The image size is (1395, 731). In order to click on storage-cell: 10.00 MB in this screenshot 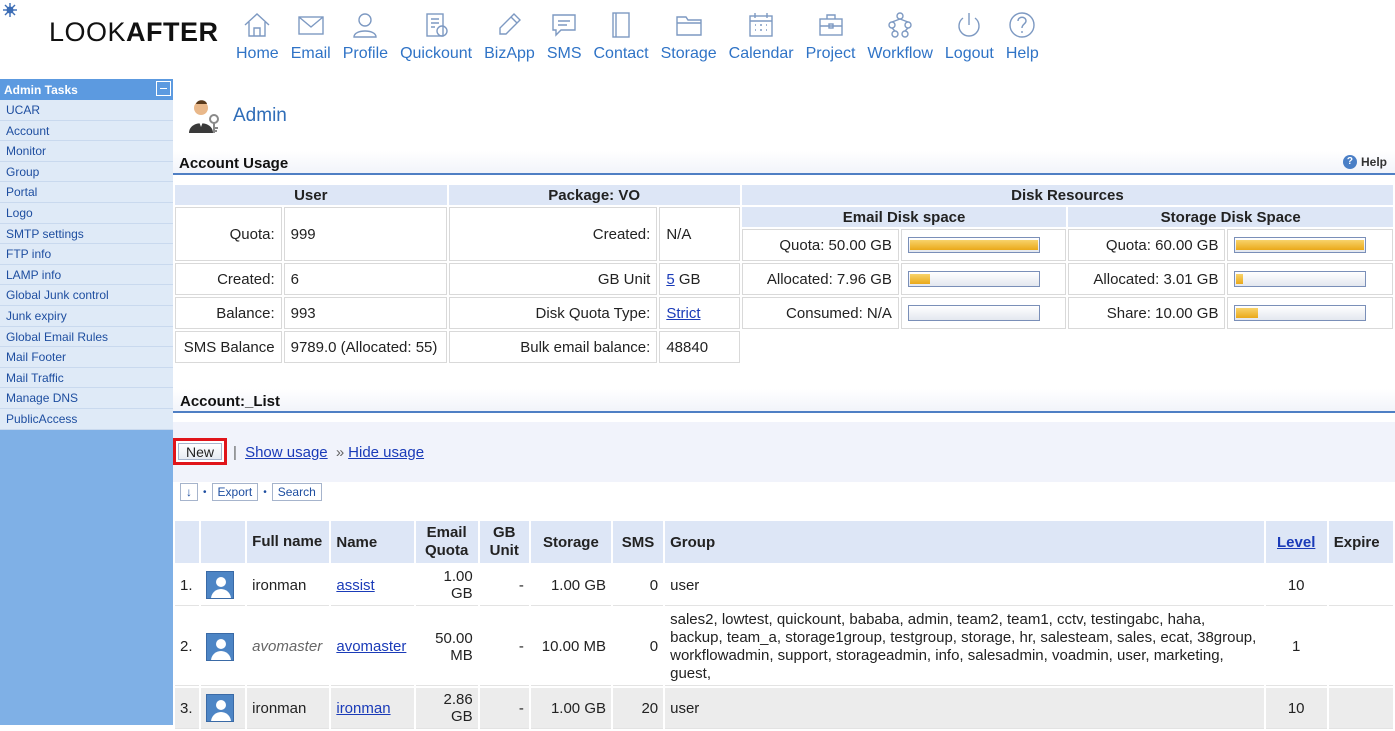, I will do `click(570, 647)`.